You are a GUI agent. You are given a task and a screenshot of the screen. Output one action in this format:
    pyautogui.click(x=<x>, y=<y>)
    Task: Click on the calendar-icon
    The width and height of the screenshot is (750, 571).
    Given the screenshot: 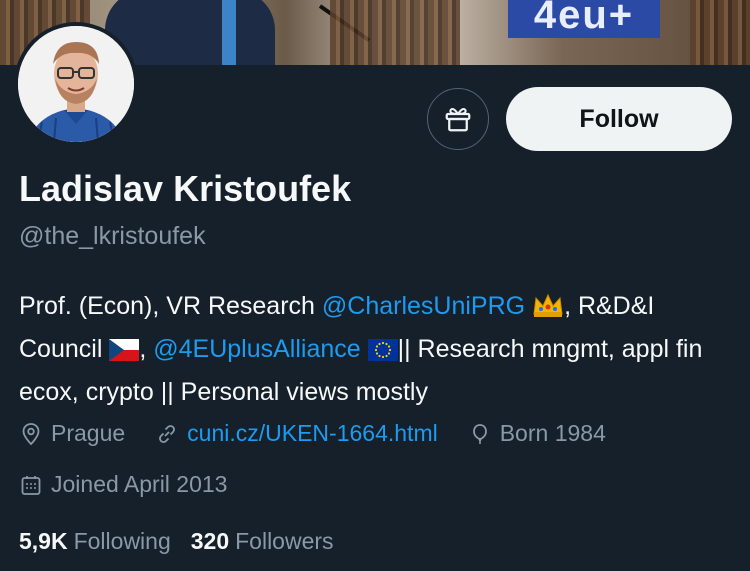 What is the action you would take?
    pyautogui.click(x=31, y=485)
    